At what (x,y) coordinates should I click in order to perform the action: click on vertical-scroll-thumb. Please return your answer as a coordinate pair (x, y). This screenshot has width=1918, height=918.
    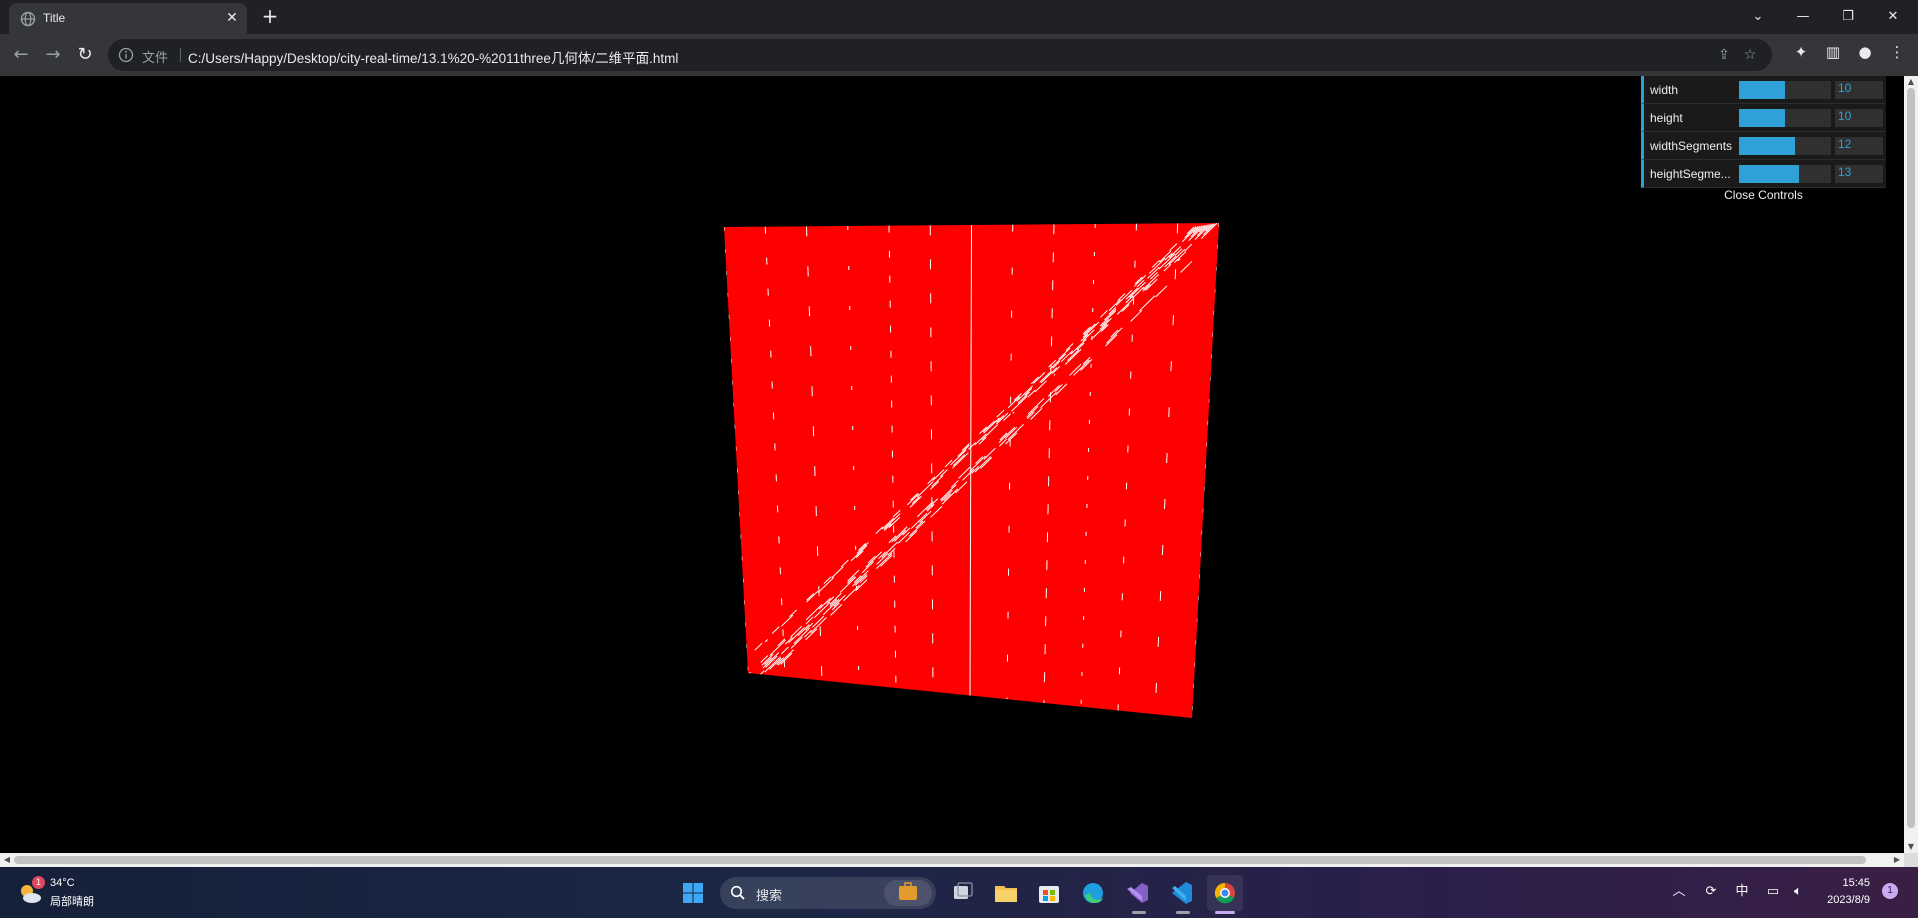
    Looking at the image, I should click on (1911, 458).